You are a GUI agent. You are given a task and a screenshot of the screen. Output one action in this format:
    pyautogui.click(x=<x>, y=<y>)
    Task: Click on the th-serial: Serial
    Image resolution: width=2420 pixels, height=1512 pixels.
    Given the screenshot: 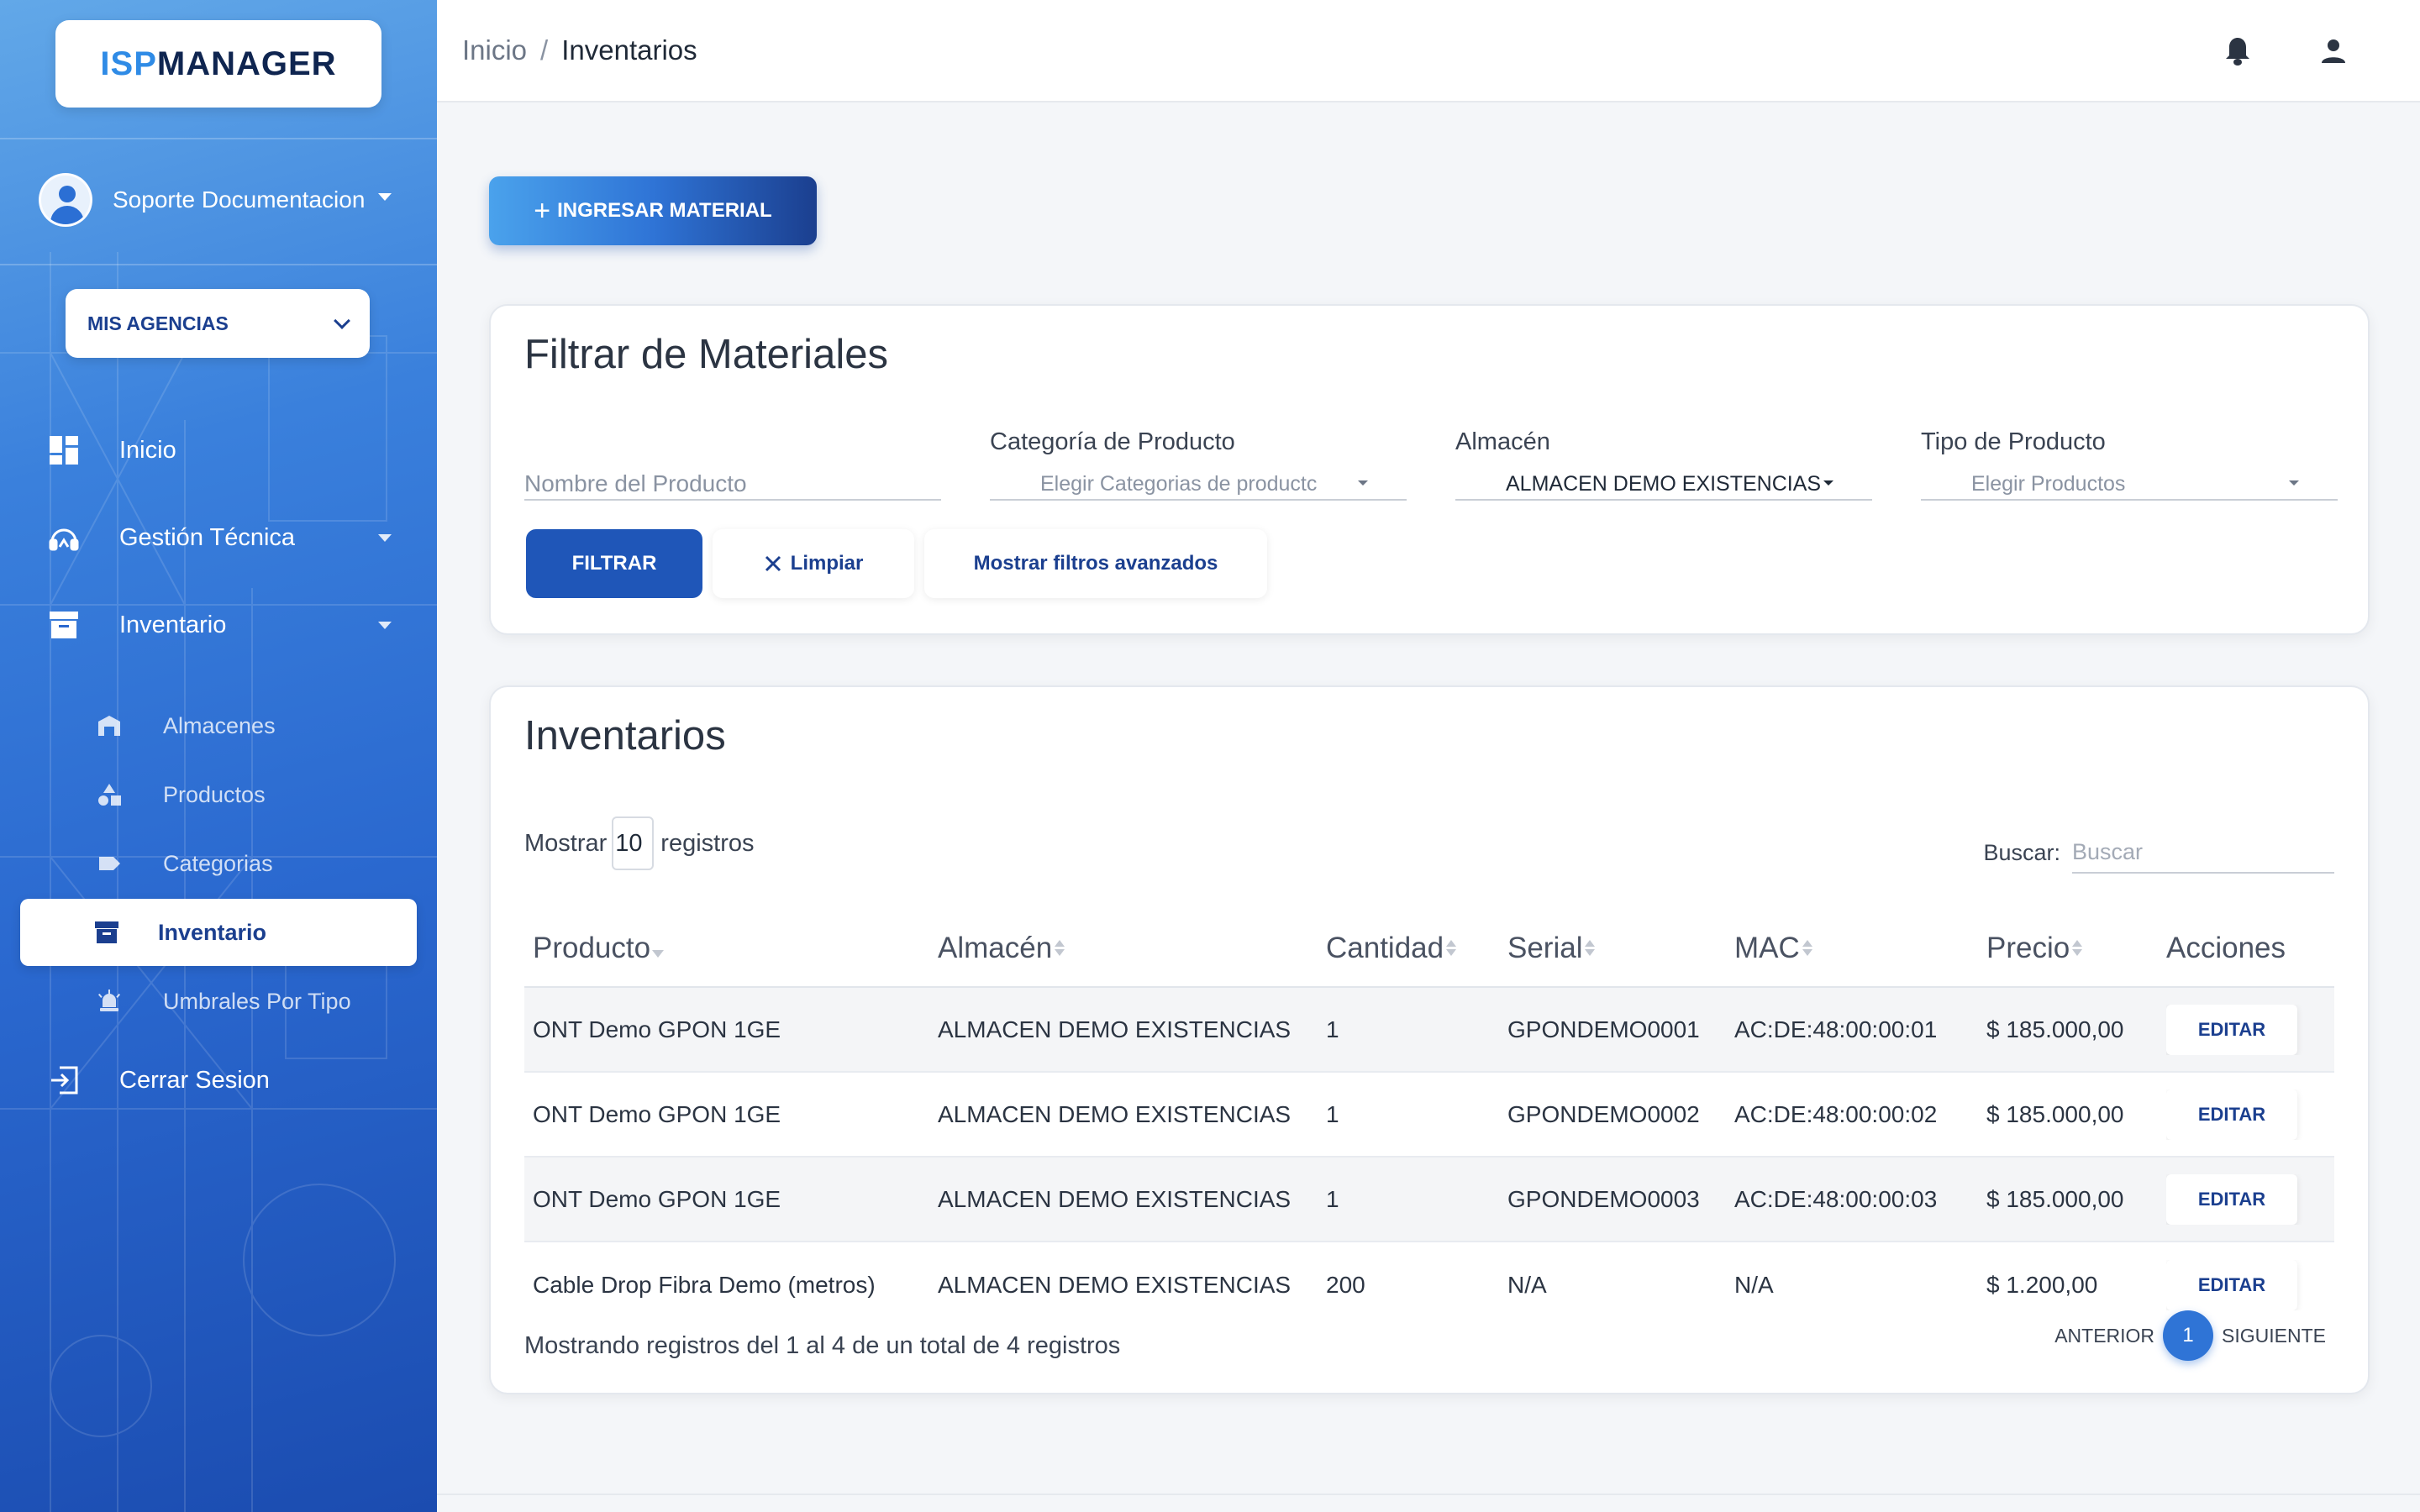 What is the action you would take?
    pyautogui.click(x=1620, y=948)
    